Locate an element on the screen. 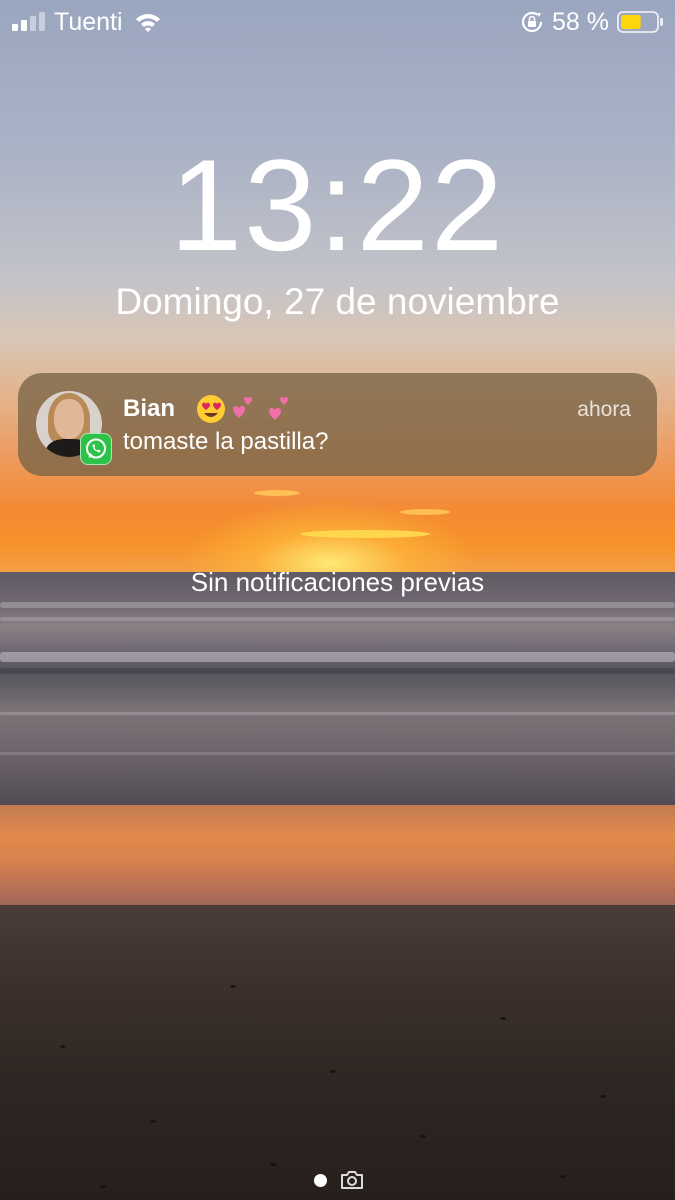  whatsapp-notification: Bian ahora tomaste la pastilla? is located at coordinates (337, 424).